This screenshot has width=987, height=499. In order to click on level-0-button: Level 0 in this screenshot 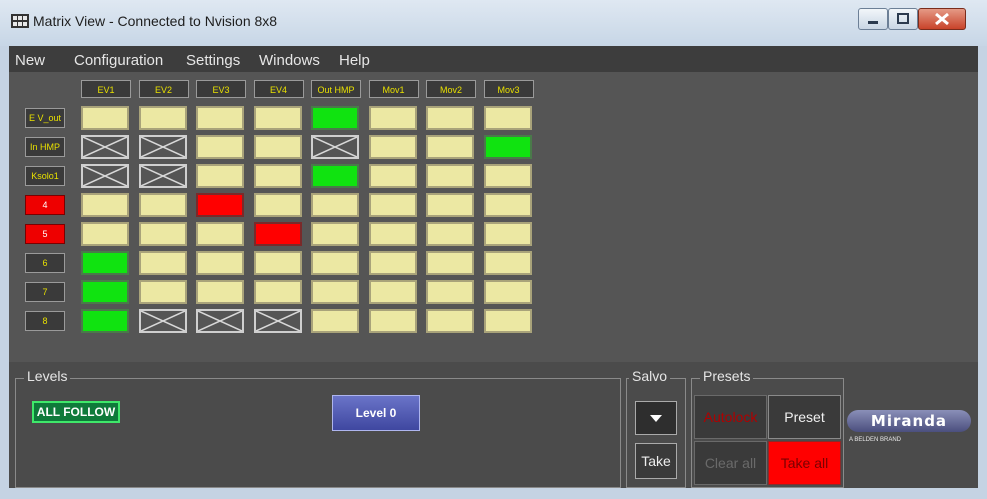, I will do `click(376, 413)`.